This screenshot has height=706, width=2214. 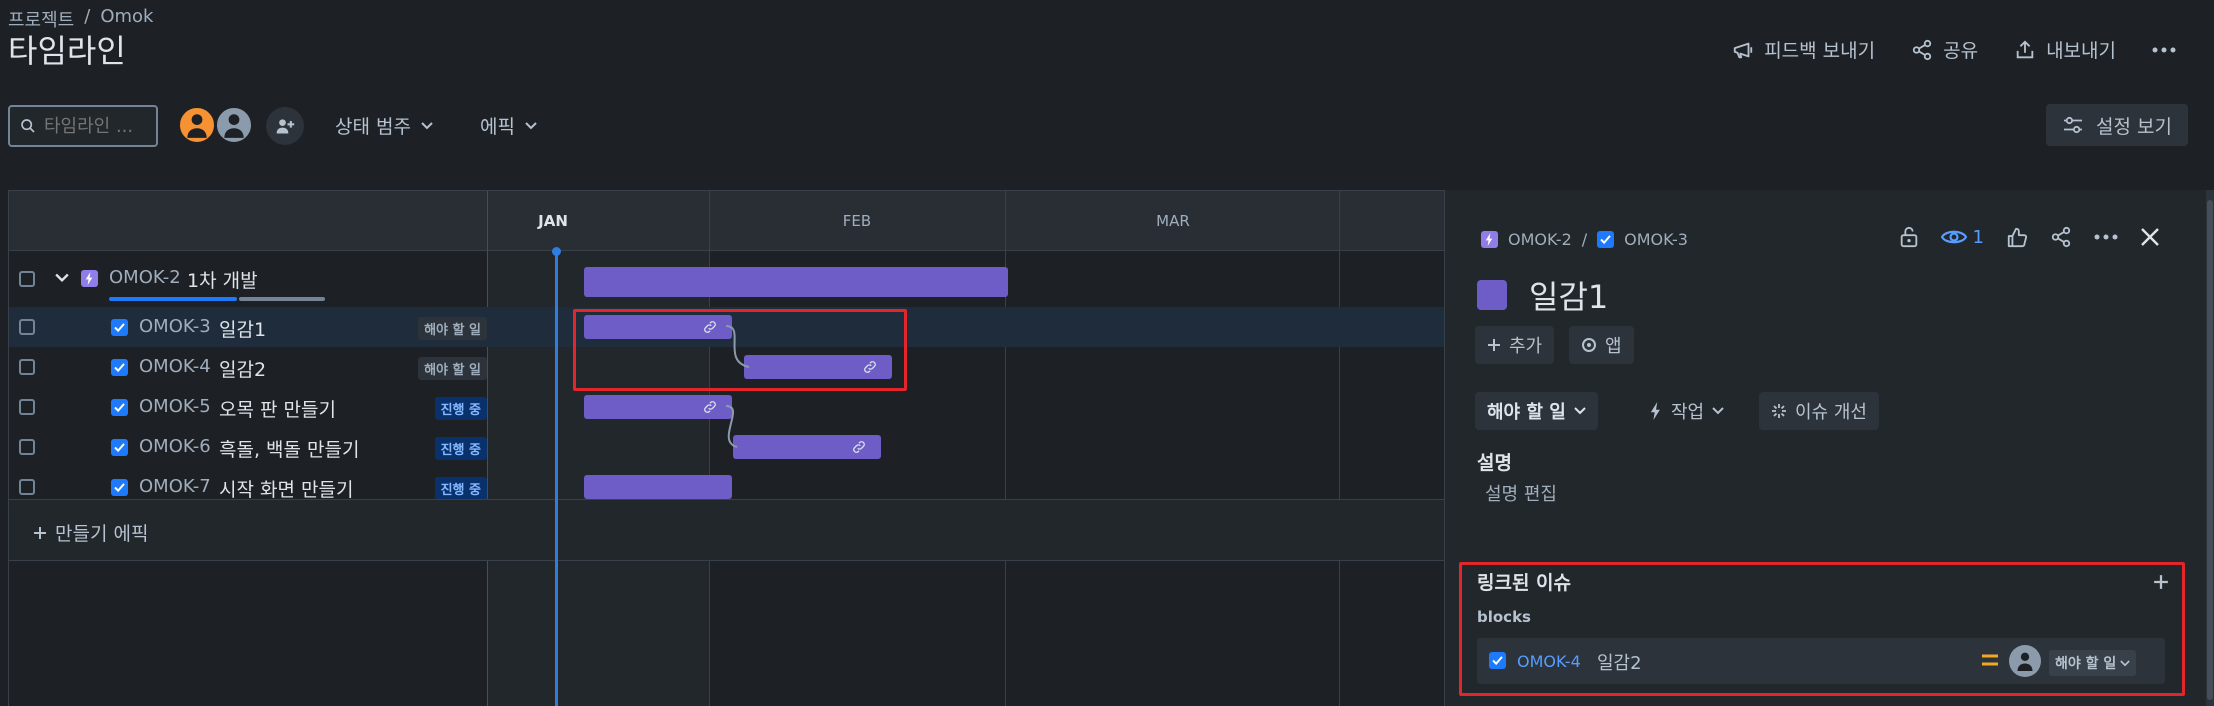 I want to click on export-button: 내보내기, so click(x=2065, y=49).